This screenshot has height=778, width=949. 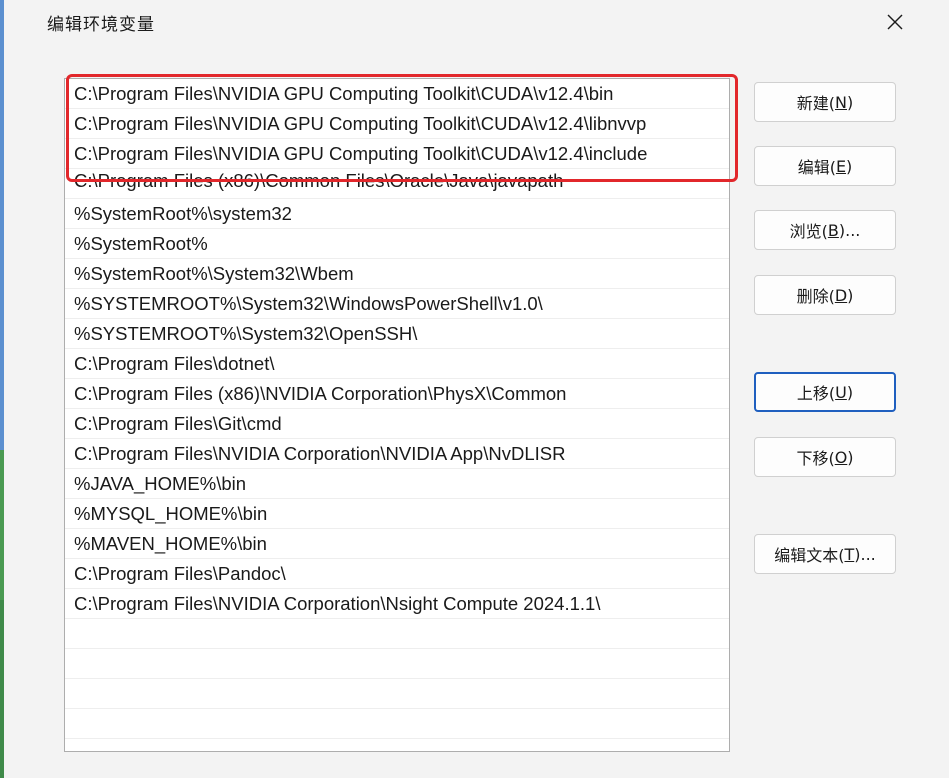 I want to click on edit-text-button-key: T, so click(x=849, y=554).